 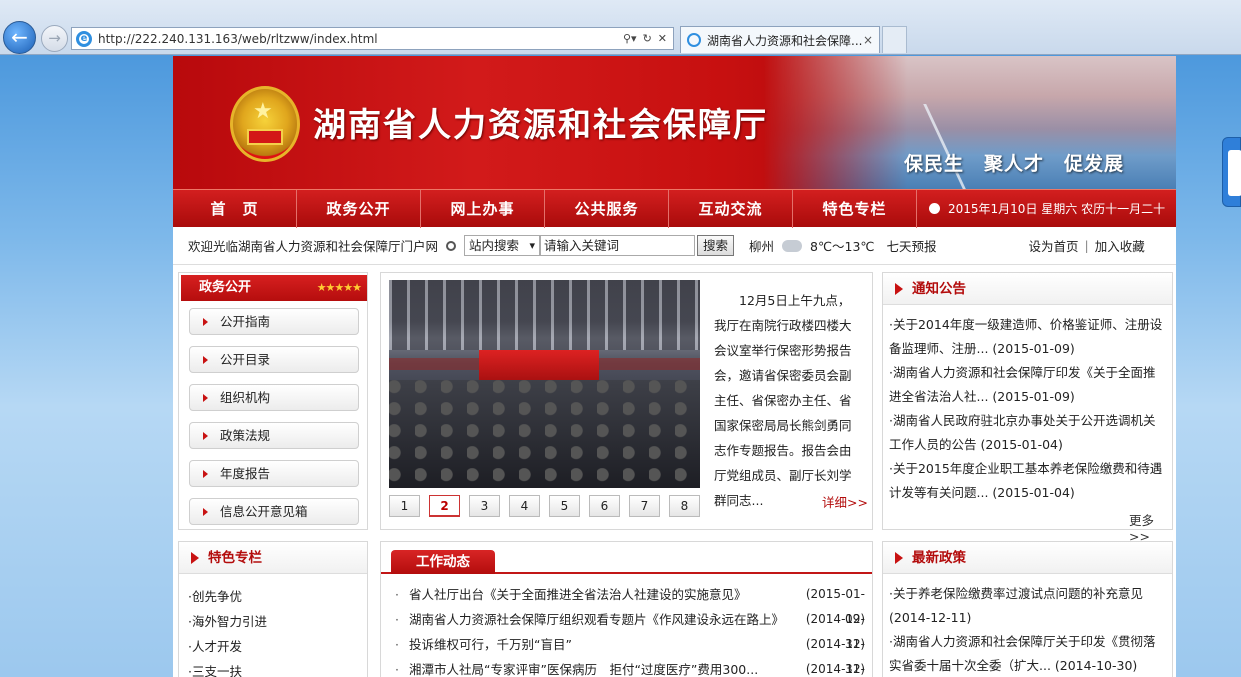 I want to click on pager-button: 3, so click(x=484, y=506).